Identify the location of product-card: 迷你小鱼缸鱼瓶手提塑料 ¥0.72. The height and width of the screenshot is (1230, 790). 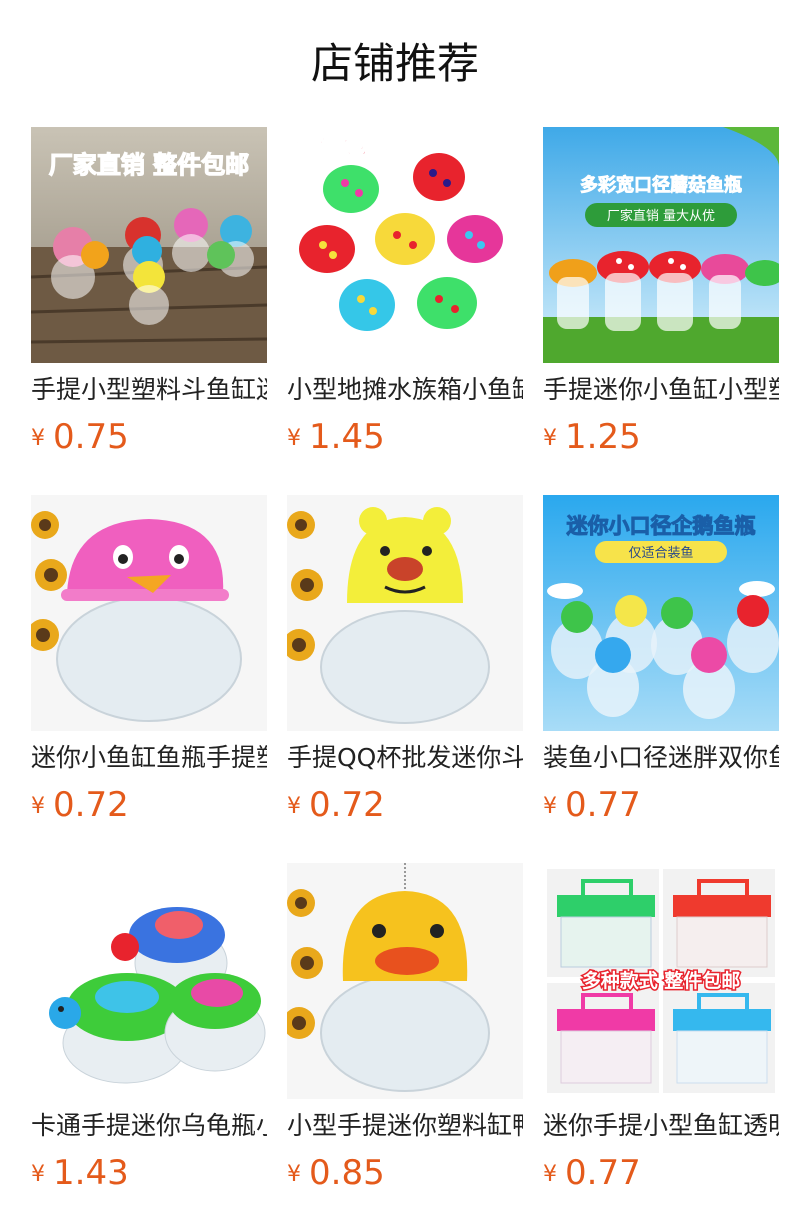
(149, 660).